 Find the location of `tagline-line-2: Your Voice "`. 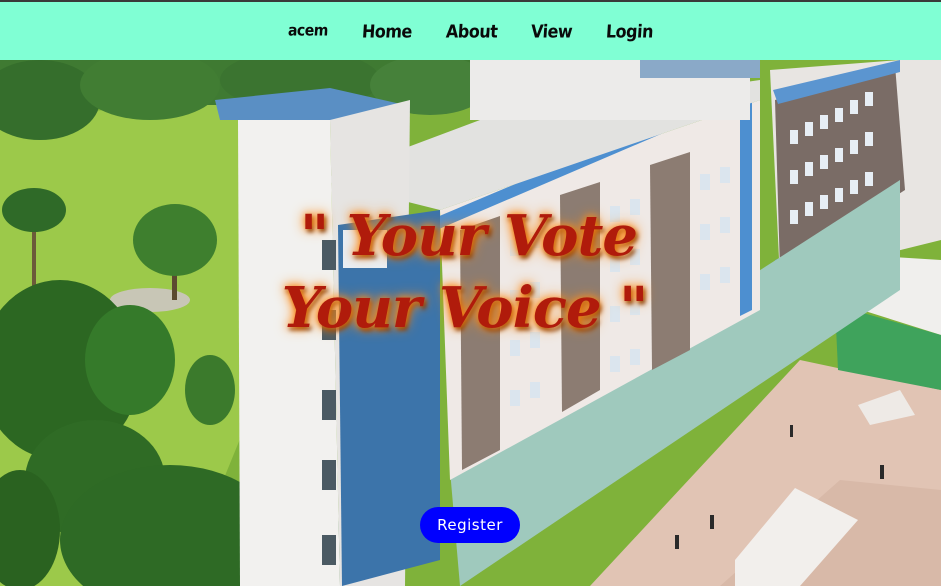

tagline-line-2: Your Voice " is located at coordinates (465, 308).